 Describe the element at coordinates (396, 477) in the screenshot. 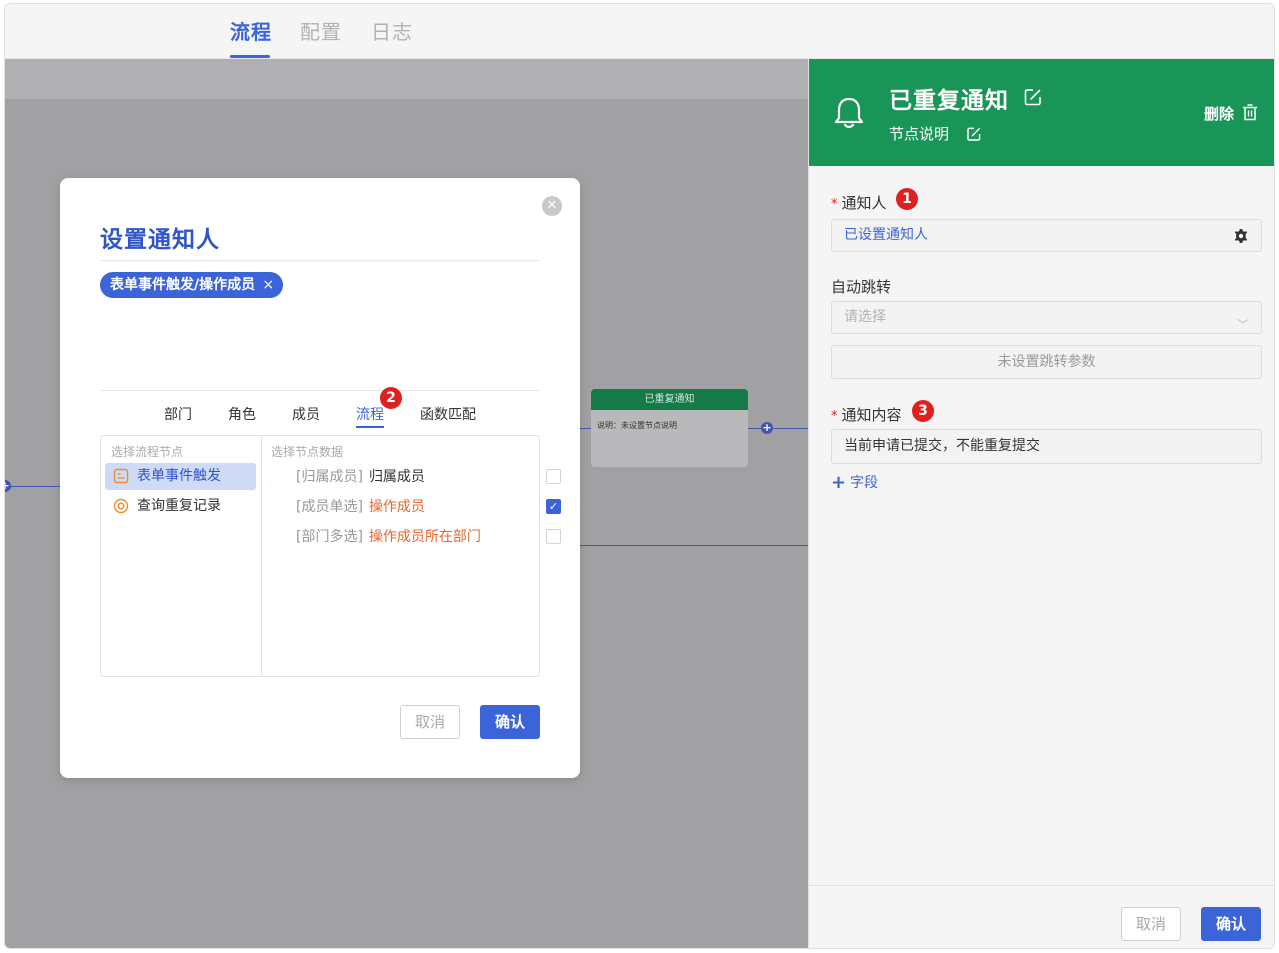

I see `field-name: 归属成员` at that location.